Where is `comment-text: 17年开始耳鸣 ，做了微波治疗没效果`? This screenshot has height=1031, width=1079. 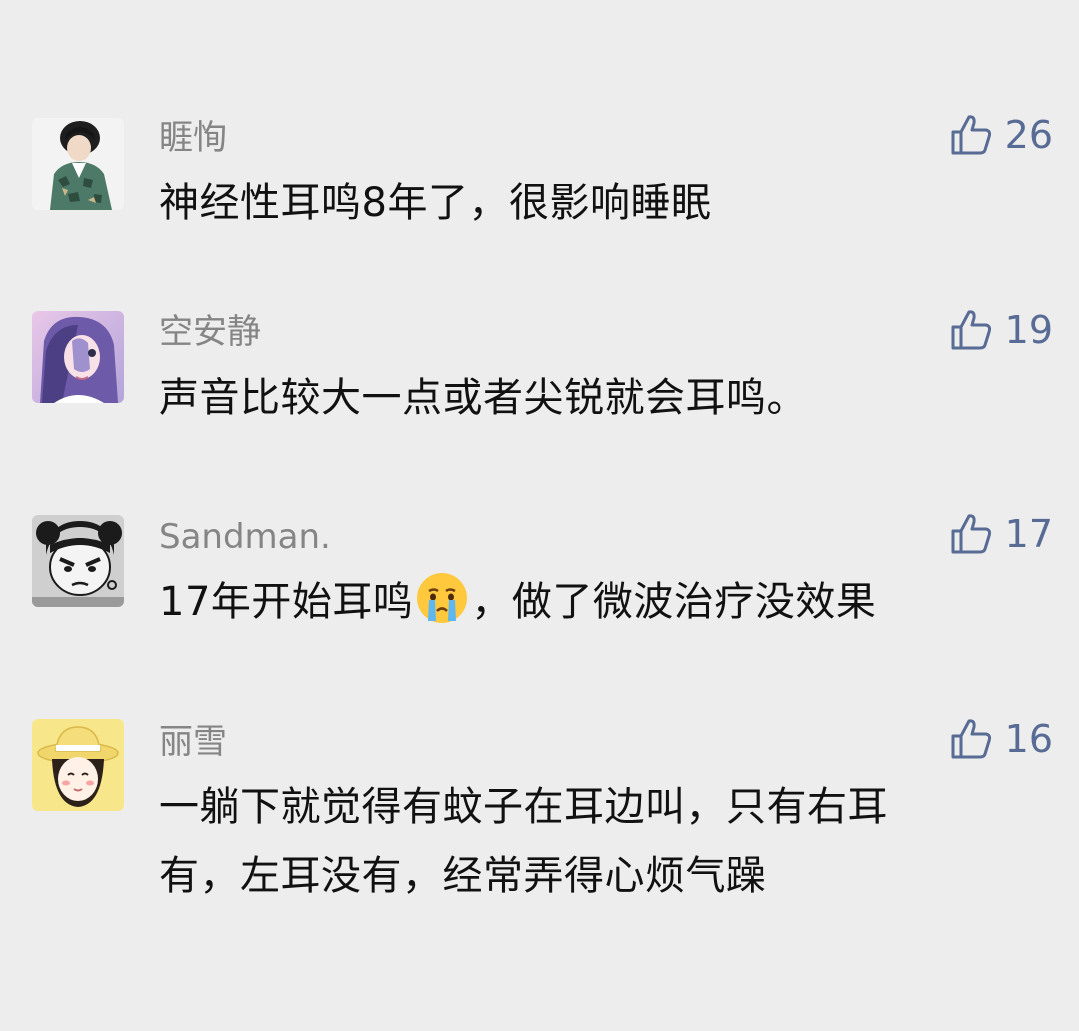 comment-text: 17年开始耳鸣 ，做了微波治疗没效果 is located at coordinates (599, 607).